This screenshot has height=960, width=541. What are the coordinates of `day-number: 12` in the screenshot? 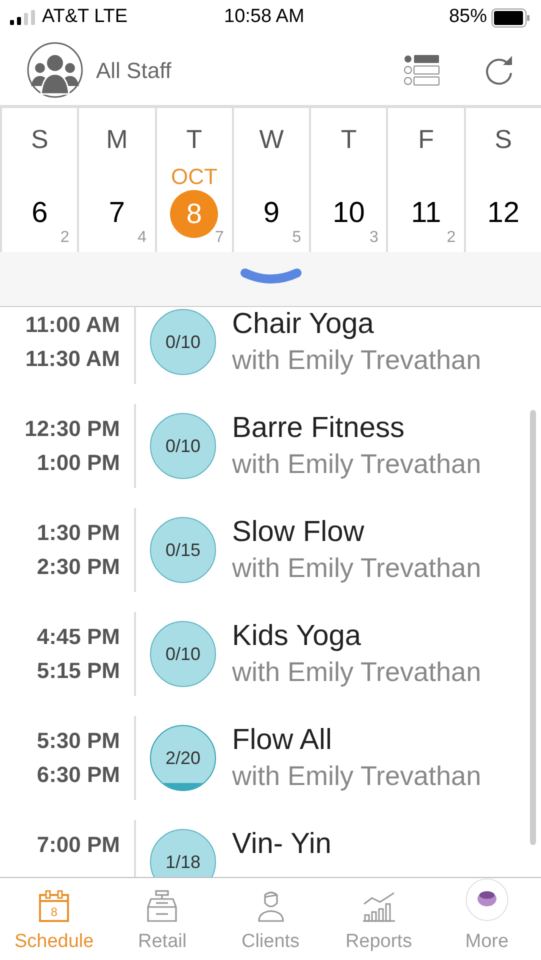 It's located at (503, 214).